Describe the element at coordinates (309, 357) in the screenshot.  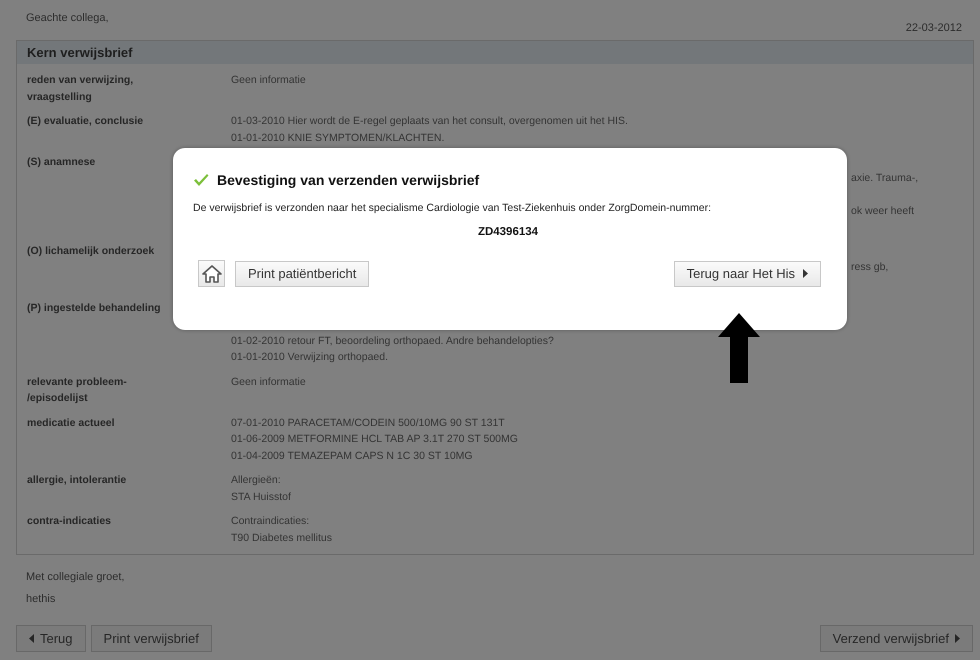
I see `field-value: 01-01-2010 Verwijzing orthopaed.` at that location.